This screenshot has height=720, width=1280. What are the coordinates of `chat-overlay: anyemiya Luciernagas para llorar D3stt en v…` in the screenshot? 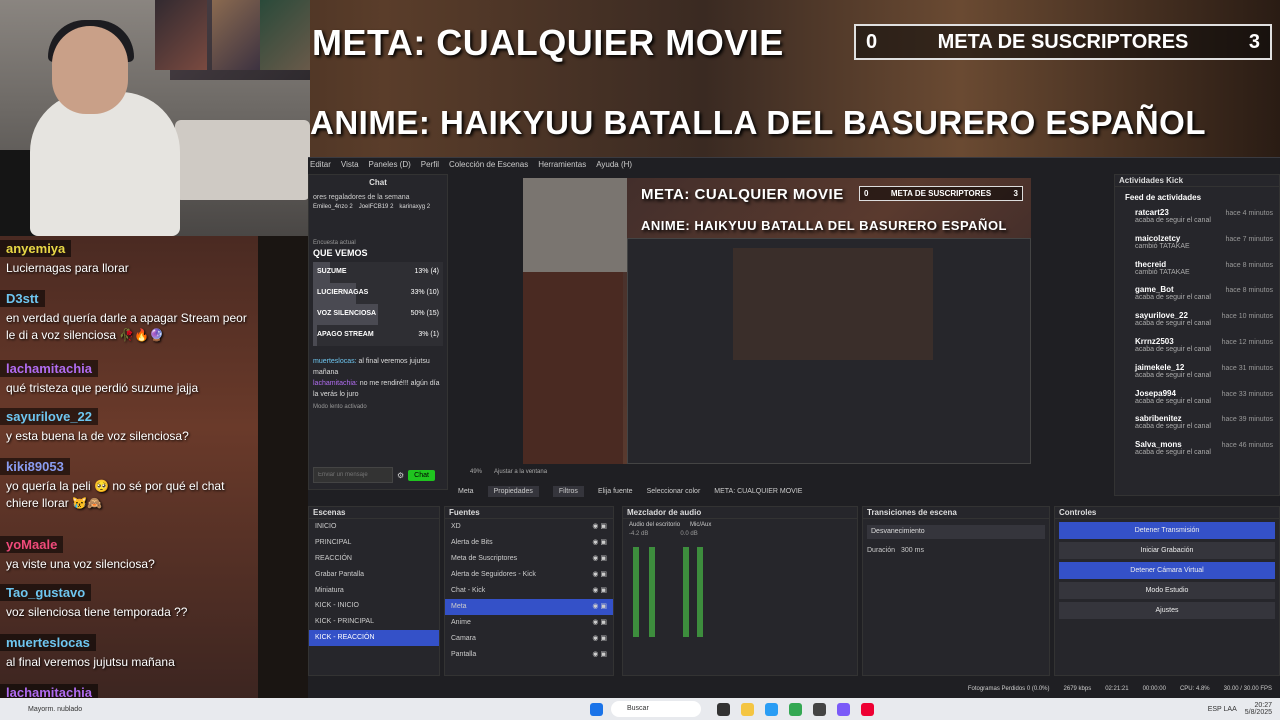 It's located at (129, 477).